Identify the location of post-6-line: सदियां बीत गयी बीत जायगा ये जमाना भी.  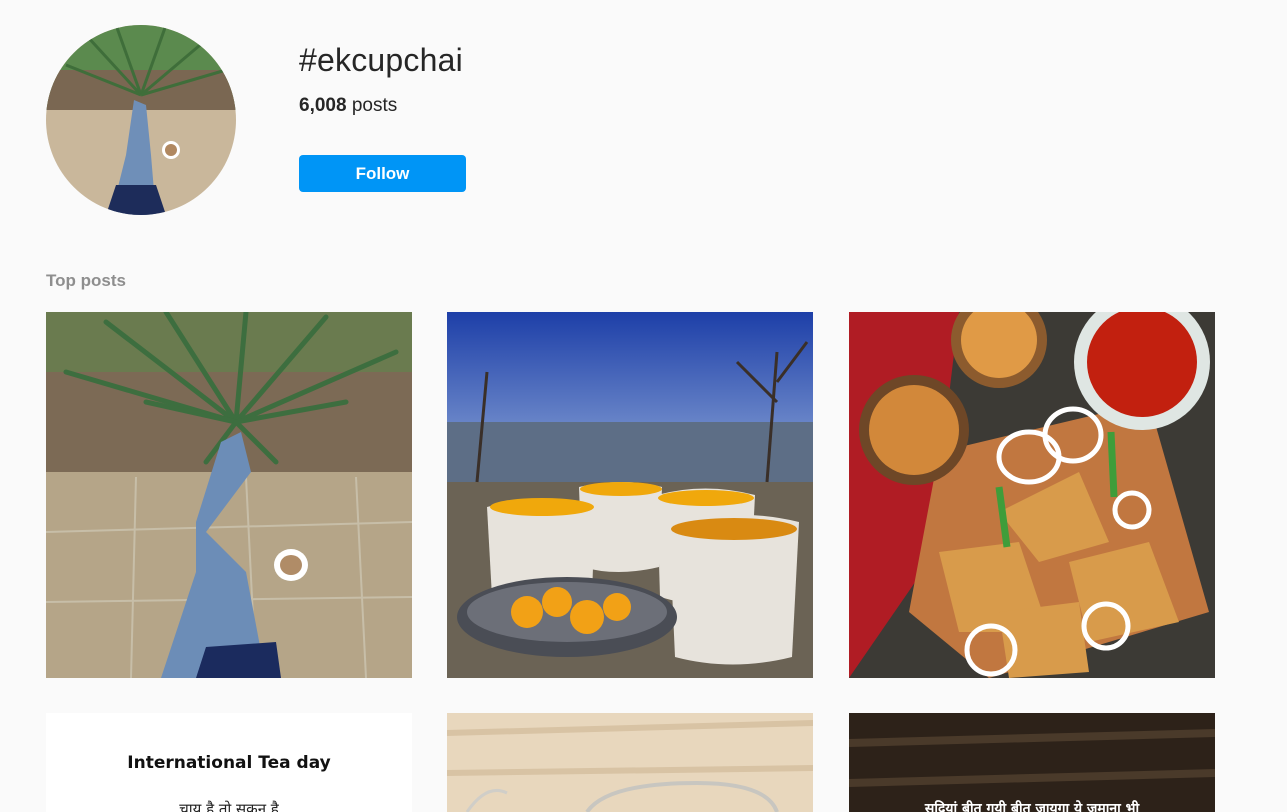
(1032, 806).